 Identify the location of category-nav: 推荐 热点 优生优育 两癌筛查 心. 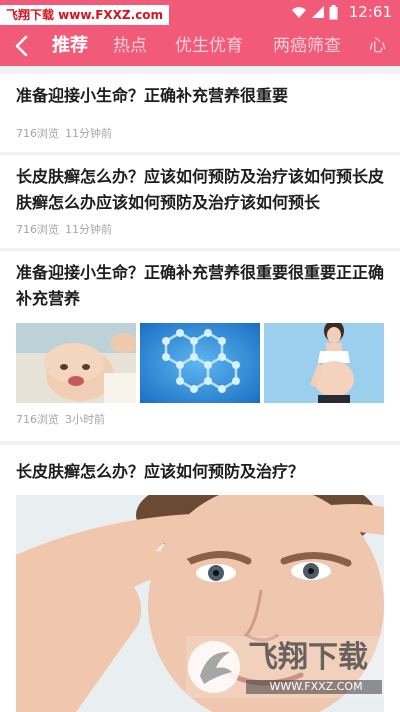
(200, 45).